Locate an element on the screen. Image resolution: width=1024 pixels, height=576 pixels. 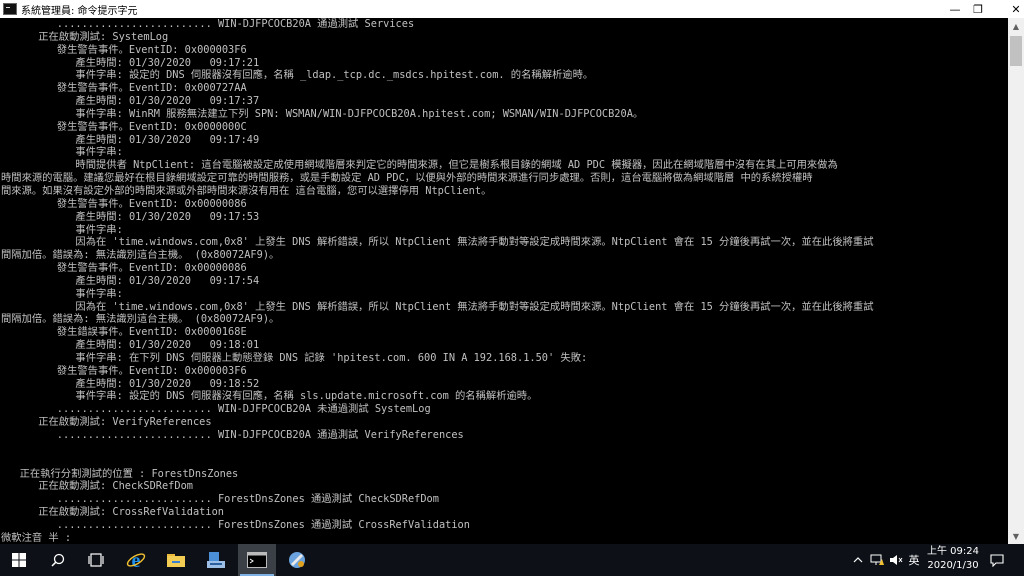
window-titlebar: 系統管理員: 命令提示字元 — ❐ ✕ is located at coordinates (512, 9).